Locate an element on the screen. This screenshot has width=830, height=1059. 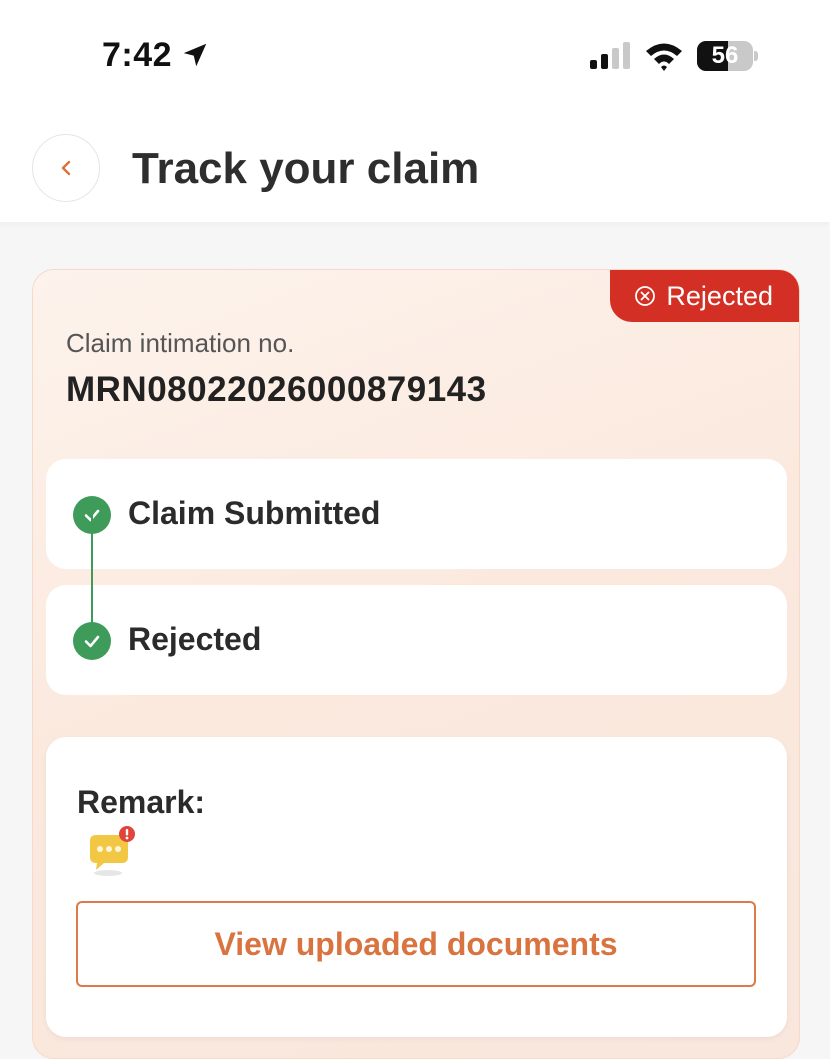
chevron-left-icon is located at coordinates (66, 168).